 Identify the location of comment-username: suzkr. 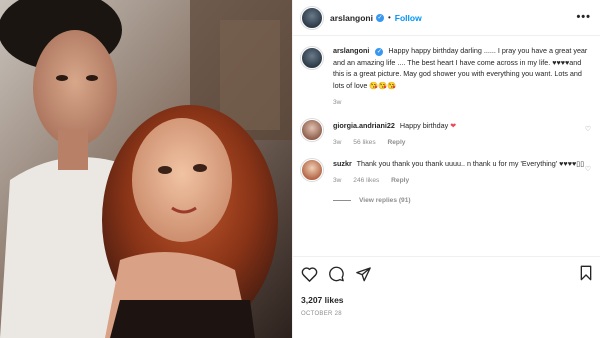
(342, 163).